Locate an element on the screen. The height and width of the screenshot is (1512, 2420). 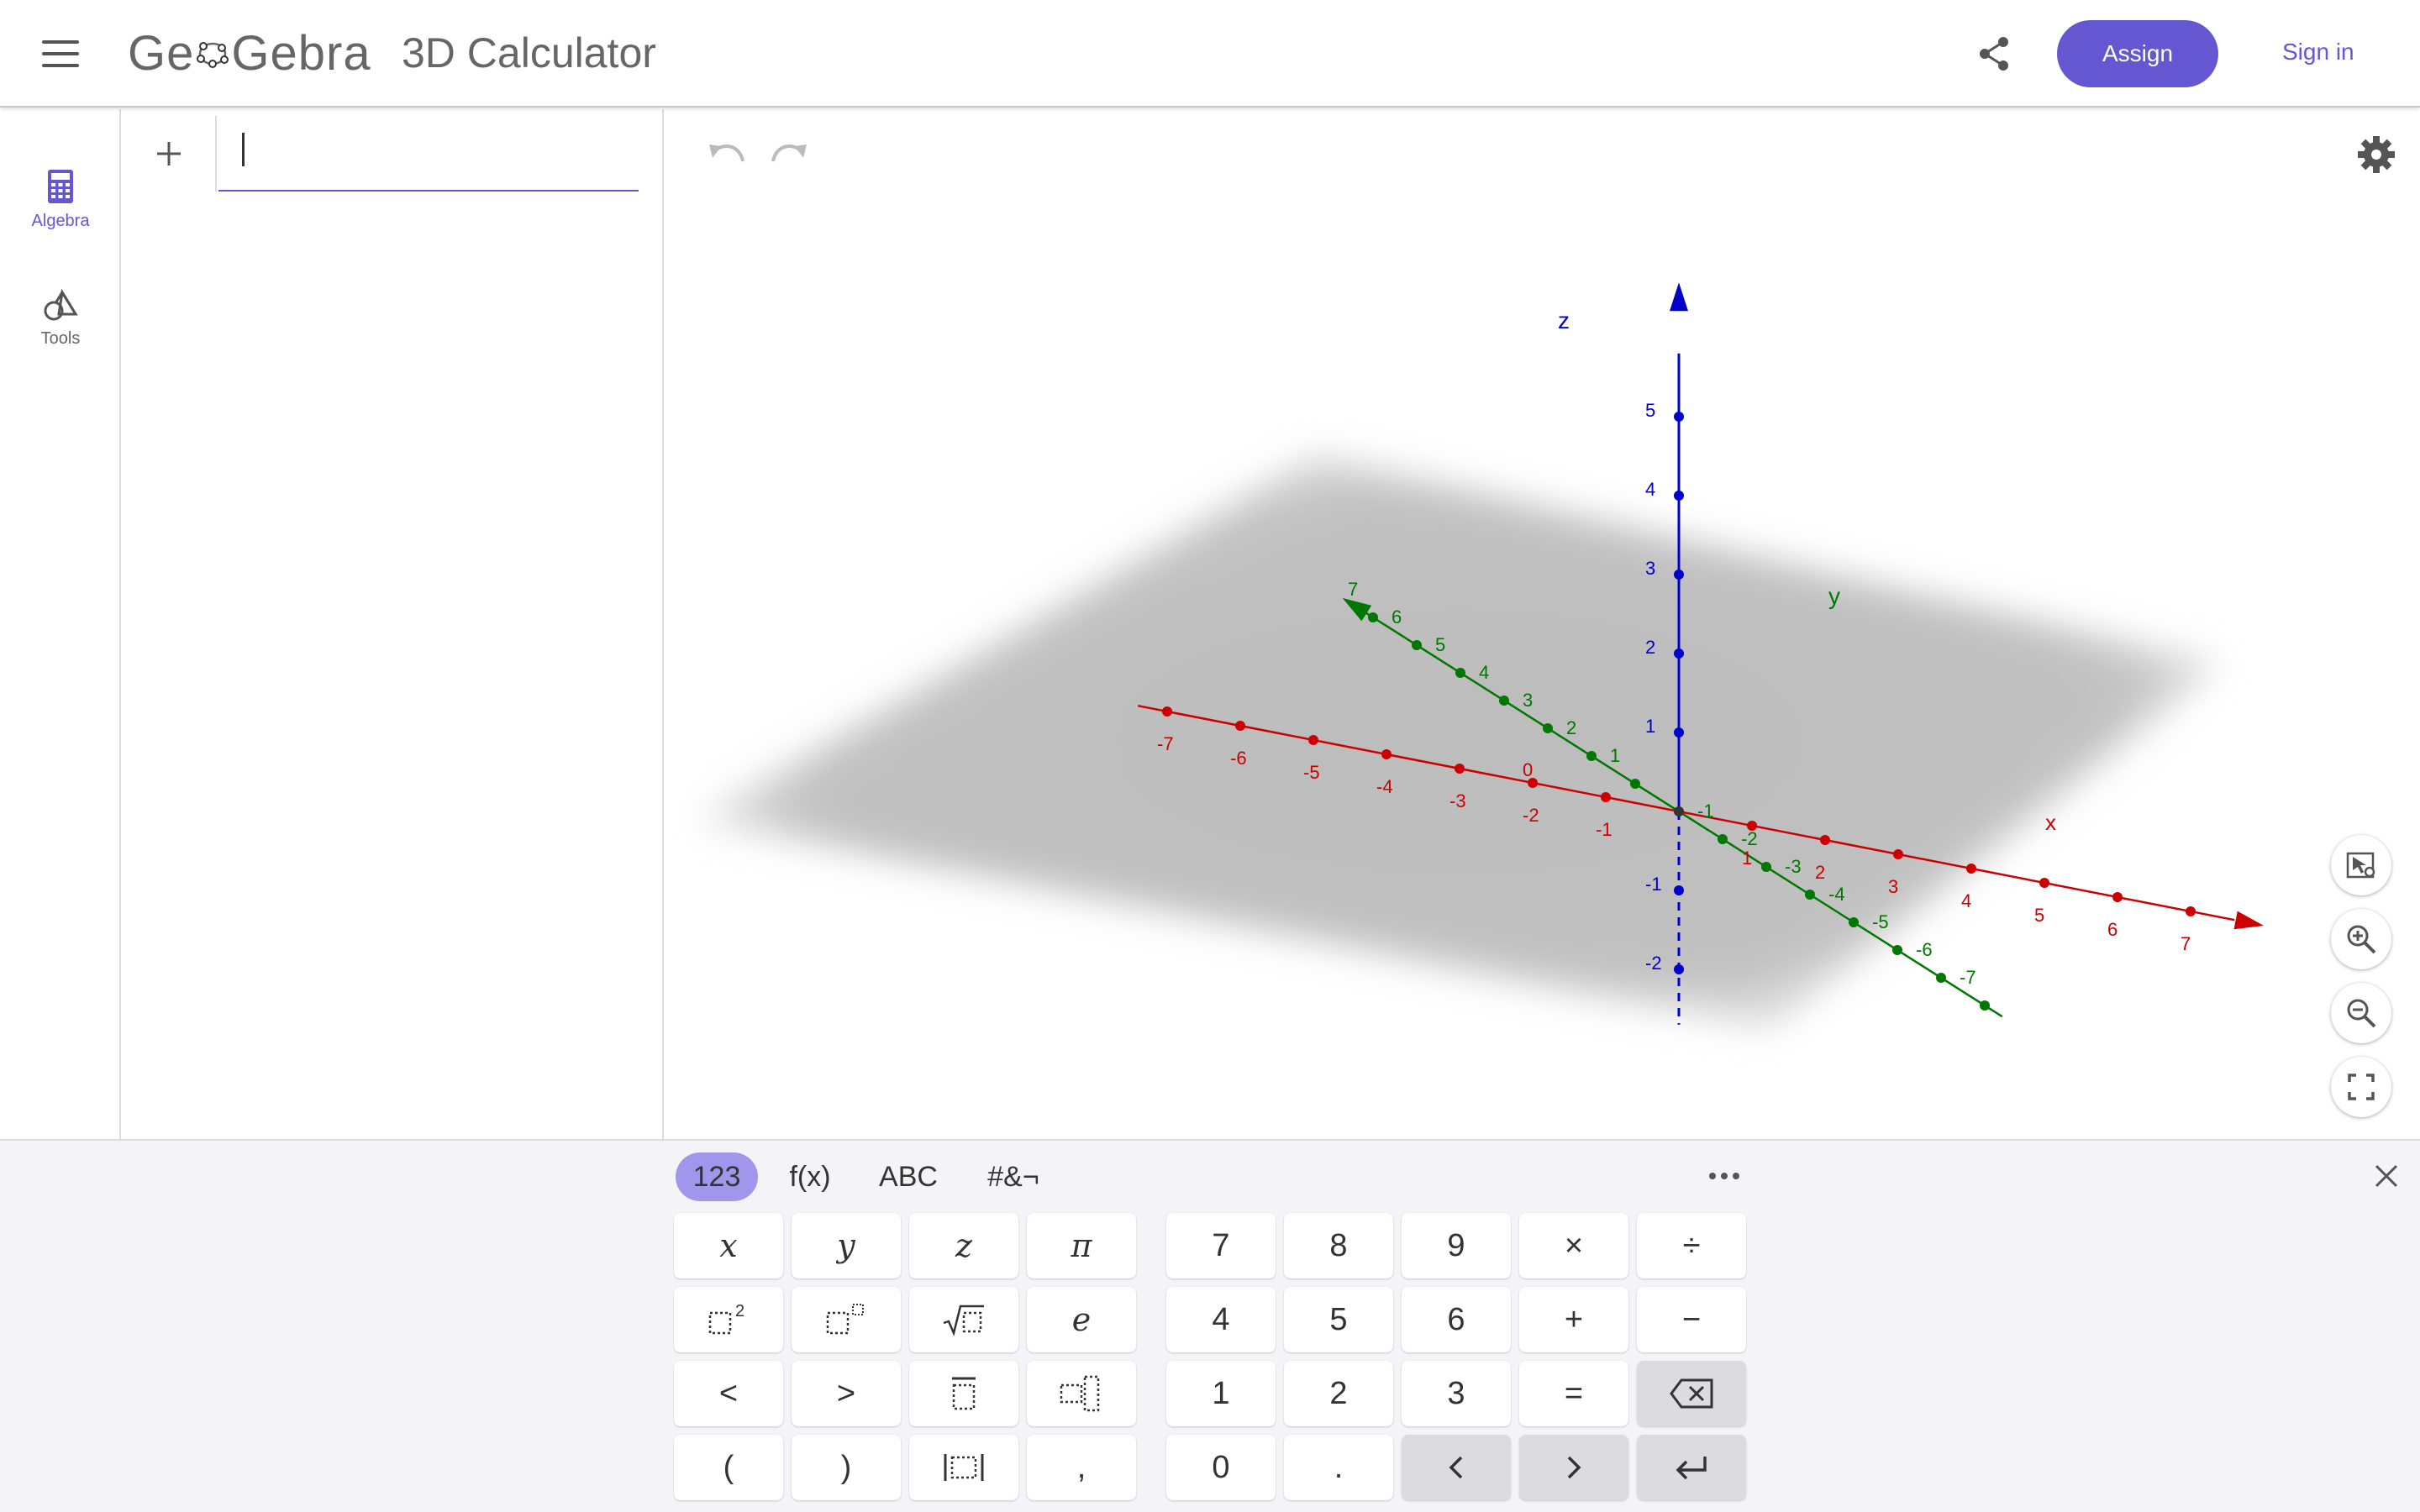
key-plus: + is located at coordinates (1573, 1319).